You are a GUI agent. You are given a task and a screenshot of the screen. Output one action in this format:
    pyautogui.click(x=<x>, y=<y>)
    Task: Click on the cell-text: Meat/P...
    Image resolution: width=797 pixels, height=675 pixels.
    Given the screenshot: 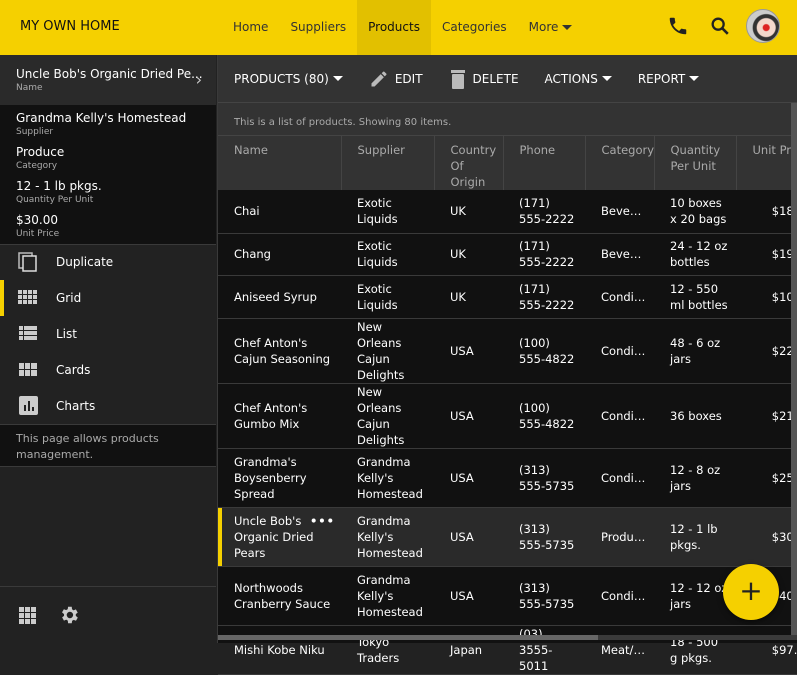 What is the action you would take?
    pyautogui.click(x=625, y=649)
    